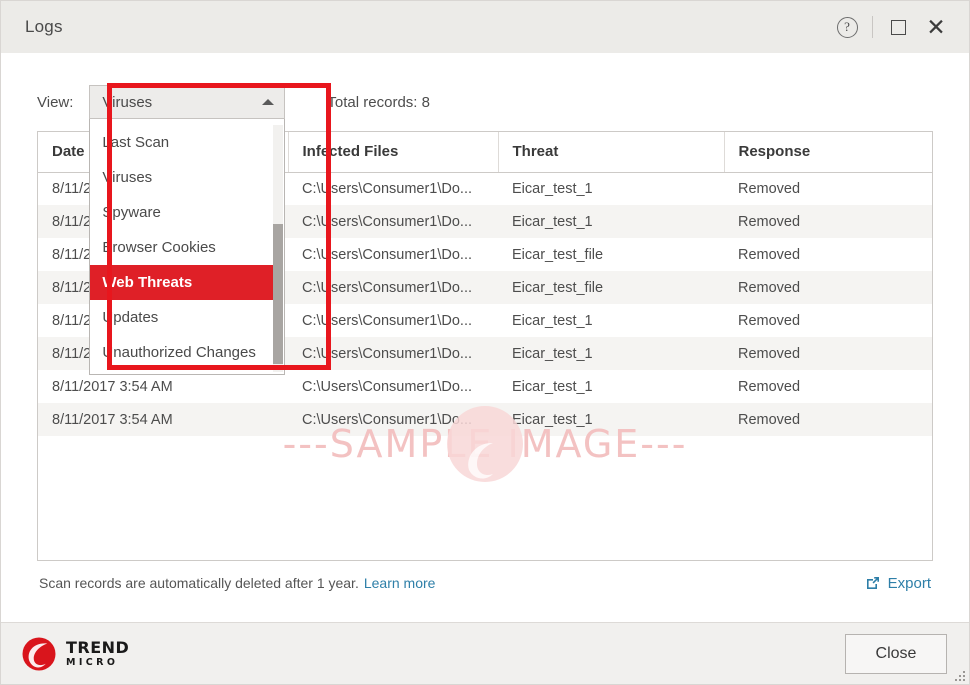 Image resolution: width=970 pixels, height=685 pixels. I want to click on dropdown-item-browser-cookies: Browser Cookies, so click(187, 247).